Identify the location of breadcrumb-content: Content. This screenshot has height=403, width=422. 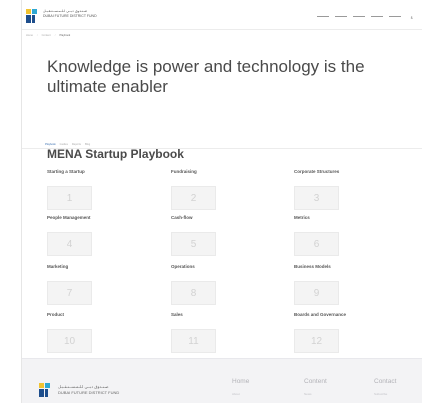
(46, 35).